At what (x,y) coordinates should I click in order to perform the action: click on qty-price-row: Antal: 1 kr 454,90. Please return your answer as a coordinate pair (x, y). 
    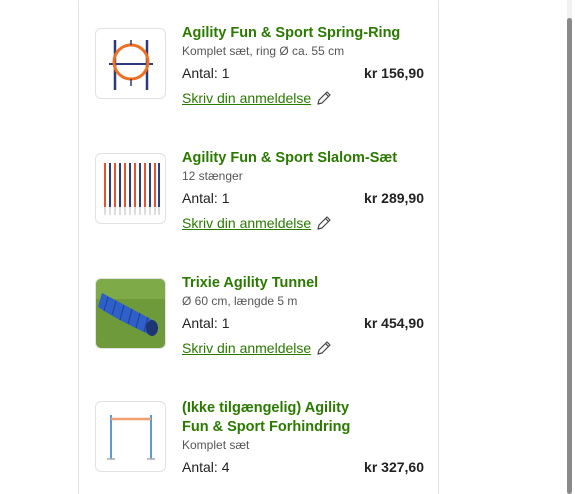
    Looking at the image, I should click on (303, 323).